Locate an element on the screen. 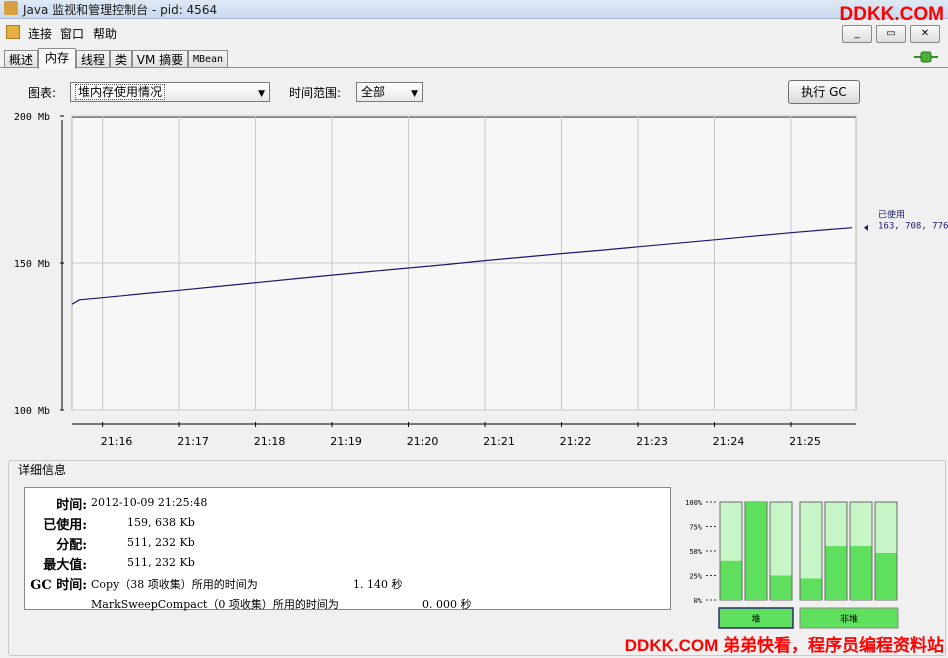 This screenshot has width=948, height=658. tab-vm-summary: VM 摘要 is located at coordinates (160, 59).